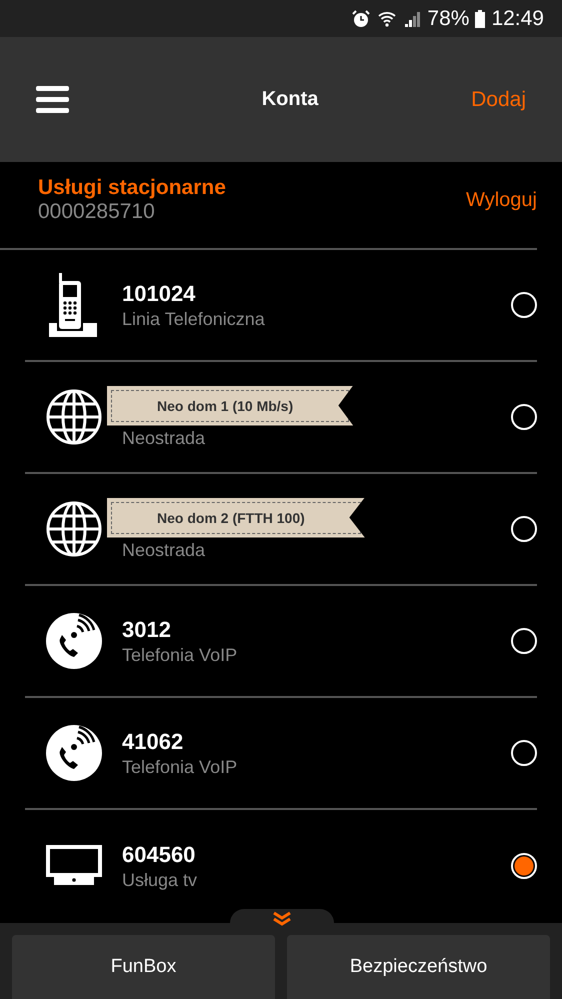 Image resolution: width=562 pixels, height=999 pixels. What do you see at coordinates (480, 19) in the screenshot?
I see `battery-icon` at bounding box center [480, 19].